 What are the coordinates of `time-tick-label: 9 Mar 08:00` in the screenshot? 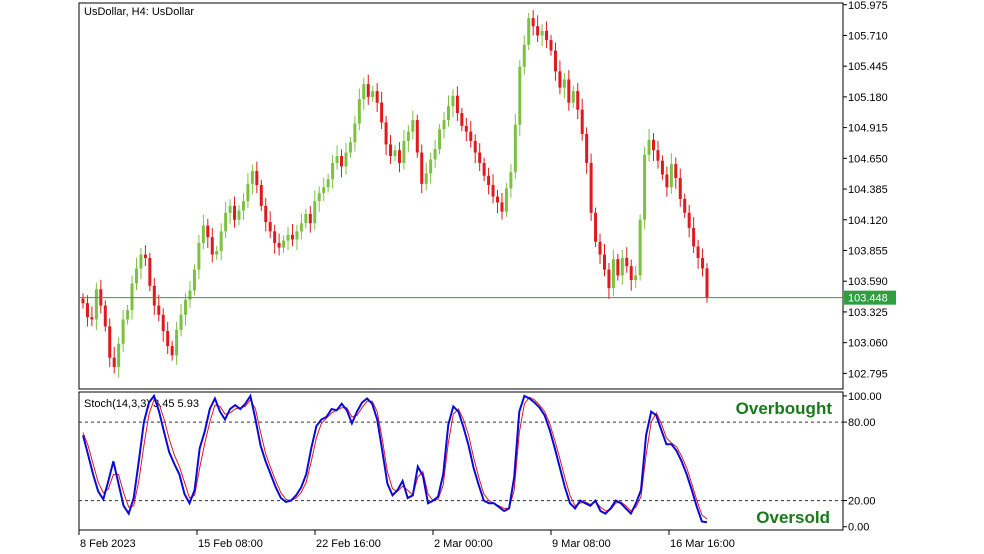 It's located at (581, 544).